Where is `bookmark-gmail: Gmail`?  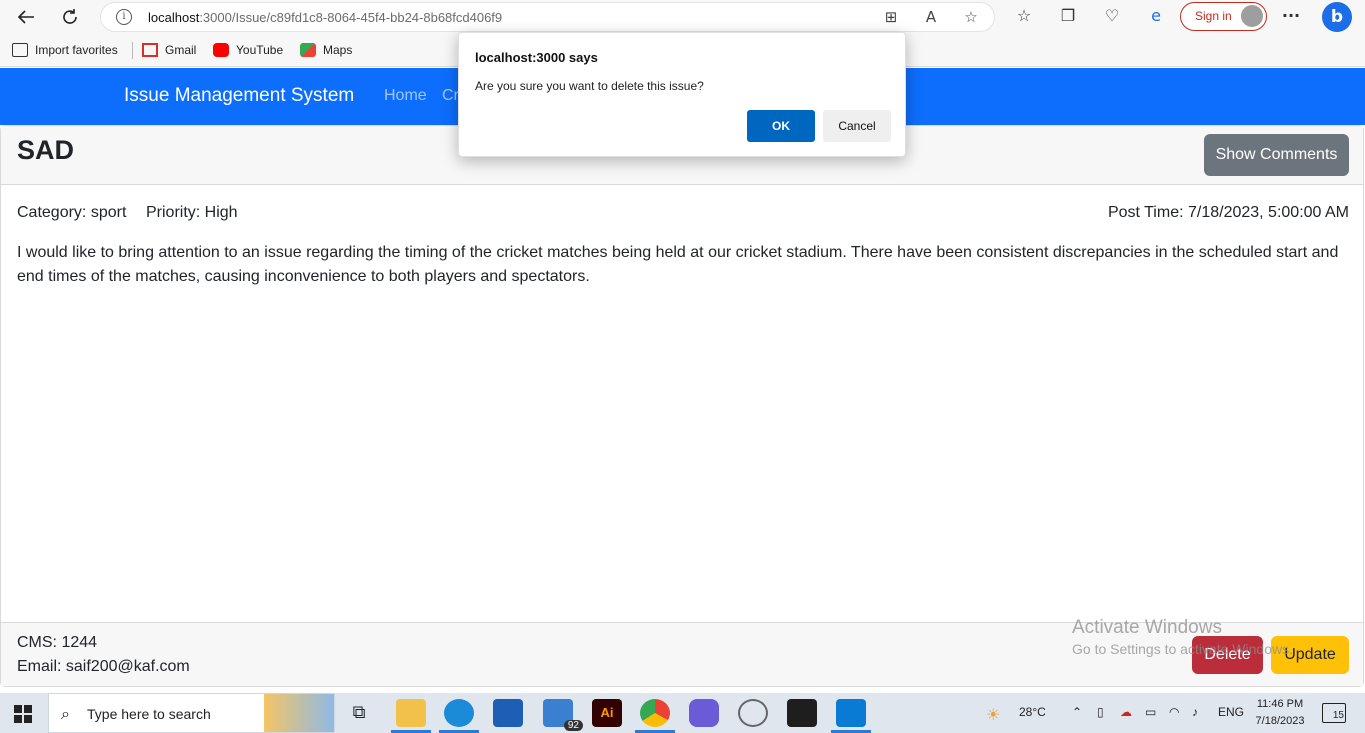 bookmark-gmail: Gmail is located at coordinates (169, 50).